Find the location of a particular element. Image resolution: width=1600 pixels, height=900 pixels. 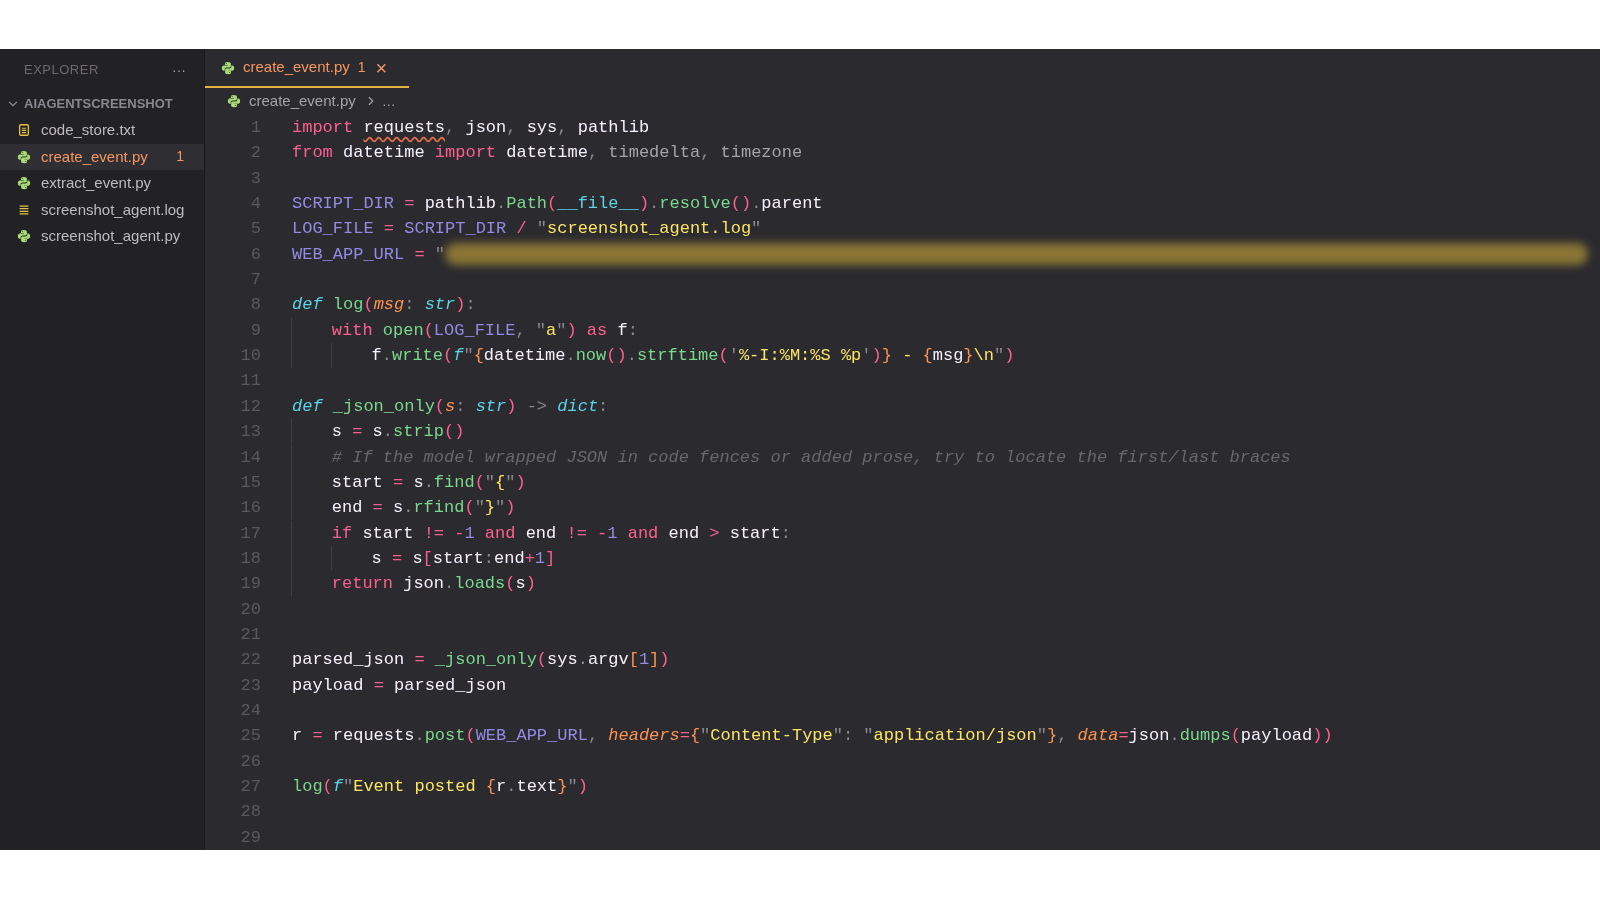

file-item: extract_event.py is located at coordinates (102, 183).